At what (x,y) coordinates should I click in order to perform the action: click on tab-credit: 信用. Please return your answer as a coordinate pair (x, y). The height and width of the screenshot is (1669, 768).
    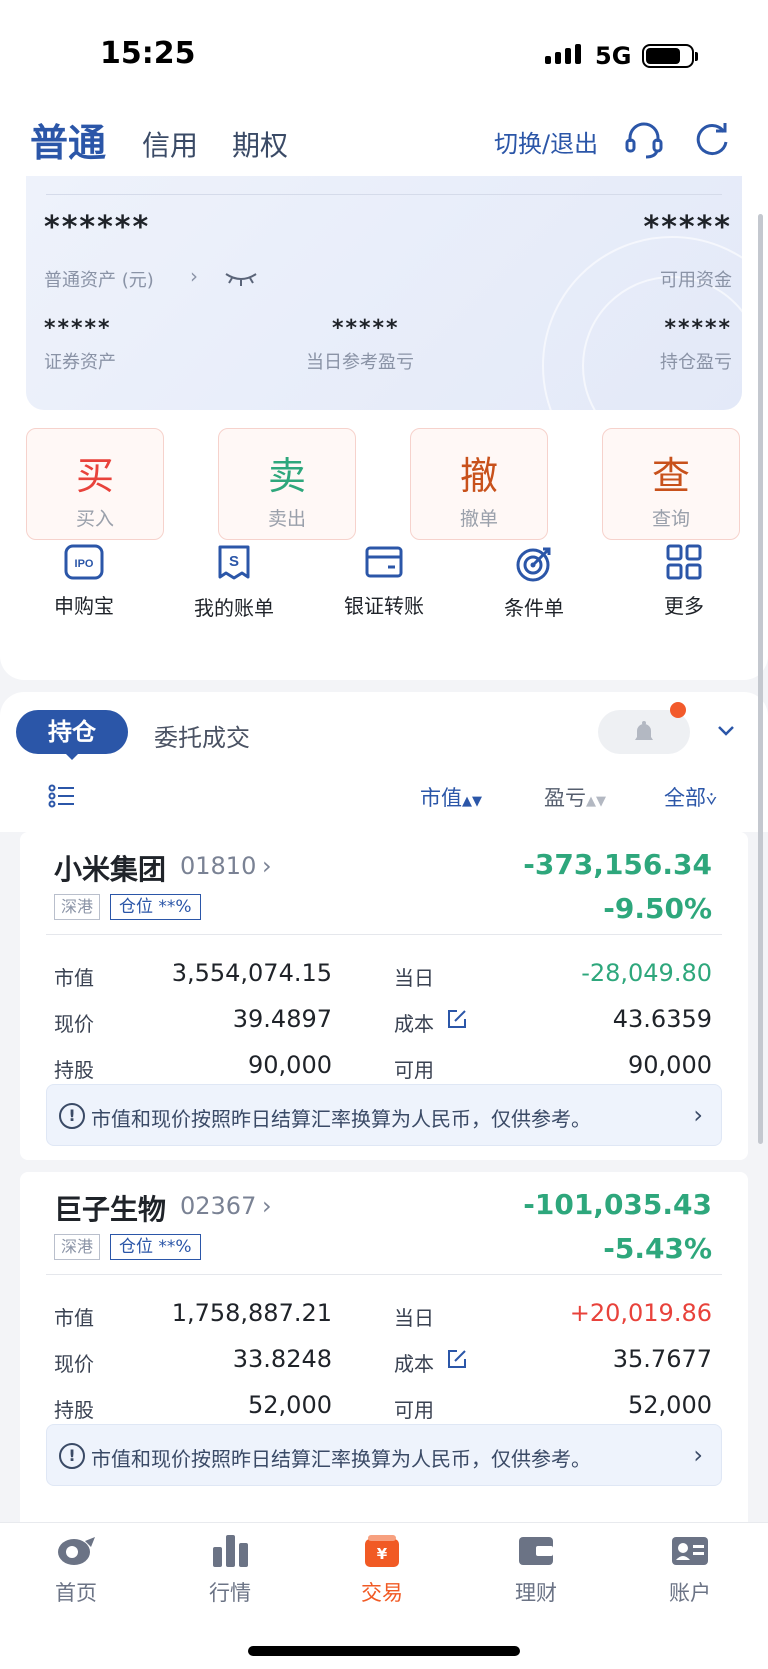
    Looking at the image, I should click on (170, 144).